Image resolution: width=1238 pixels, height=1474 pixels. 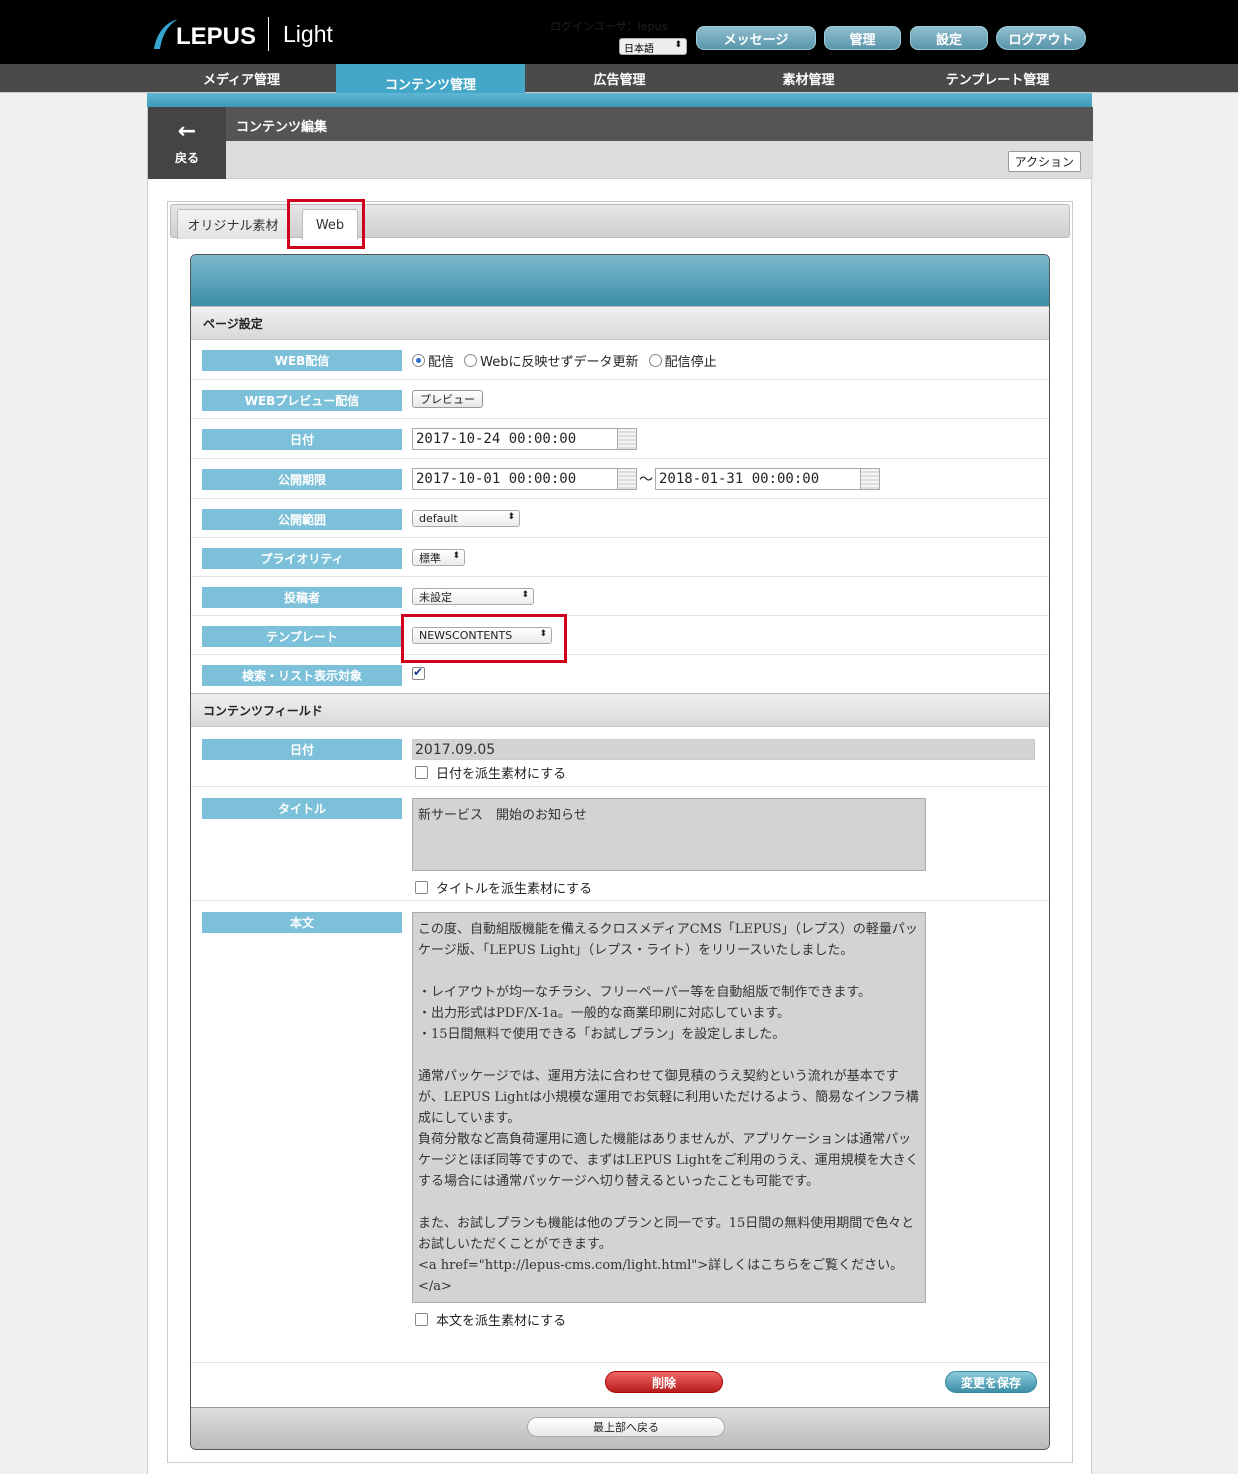 What do you see at coordinates (501, 1321) in the screenshot?
I see `derive-body-label: 本文を派生素材にする` at bounding box center [501, 1321].